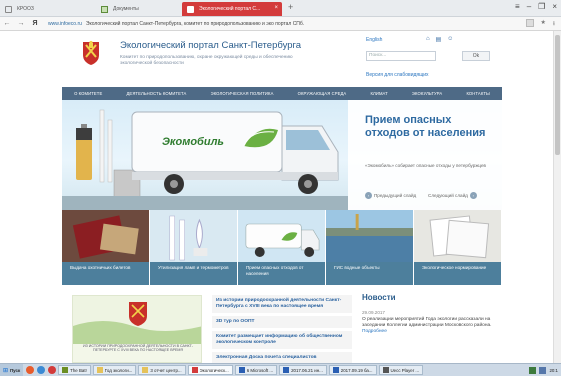 The image size is (561, 376). I want to click on tab-documents: Документы, so click(139, 9).